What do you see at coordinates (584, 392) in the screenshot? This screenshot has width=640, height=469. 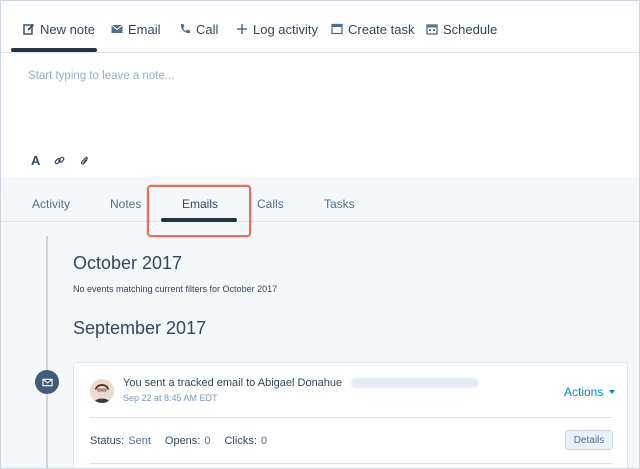 I see `actions-label: Actions` at bounding box center [584, 392].